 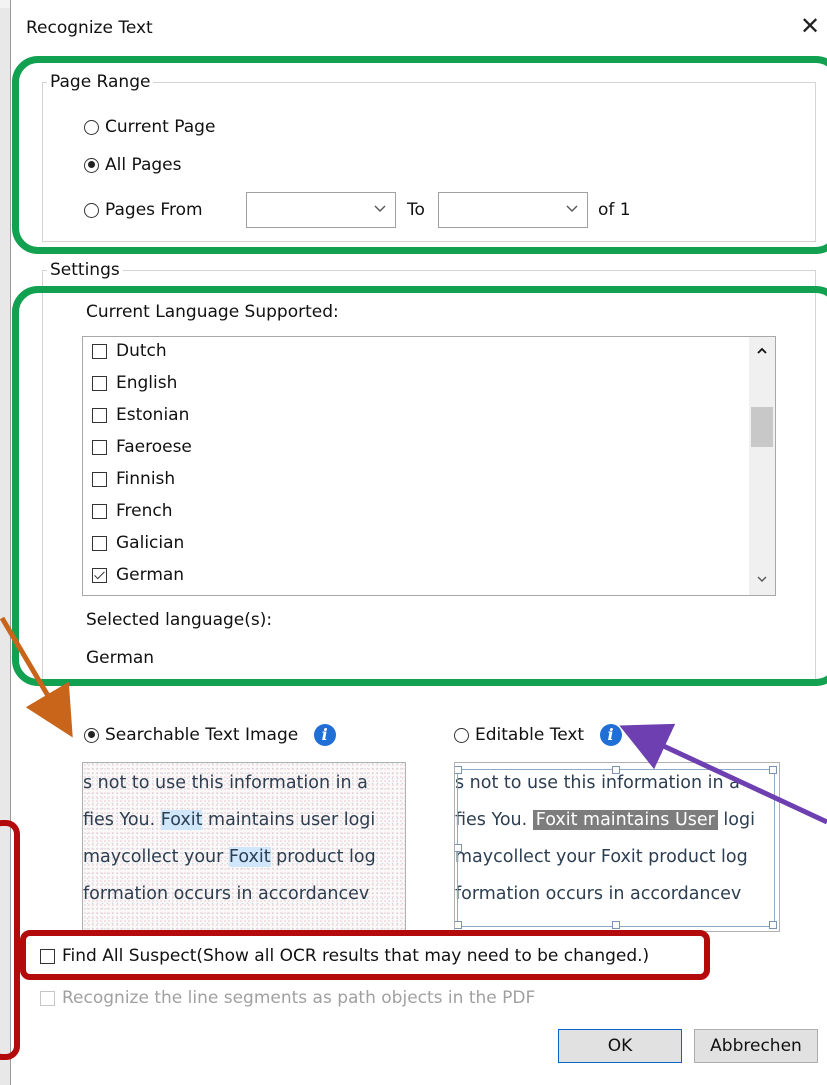 What do you see at coordinates (461, 735) in the screenshot?
I see `editable-text-radio` at bounding box center [461, 735].